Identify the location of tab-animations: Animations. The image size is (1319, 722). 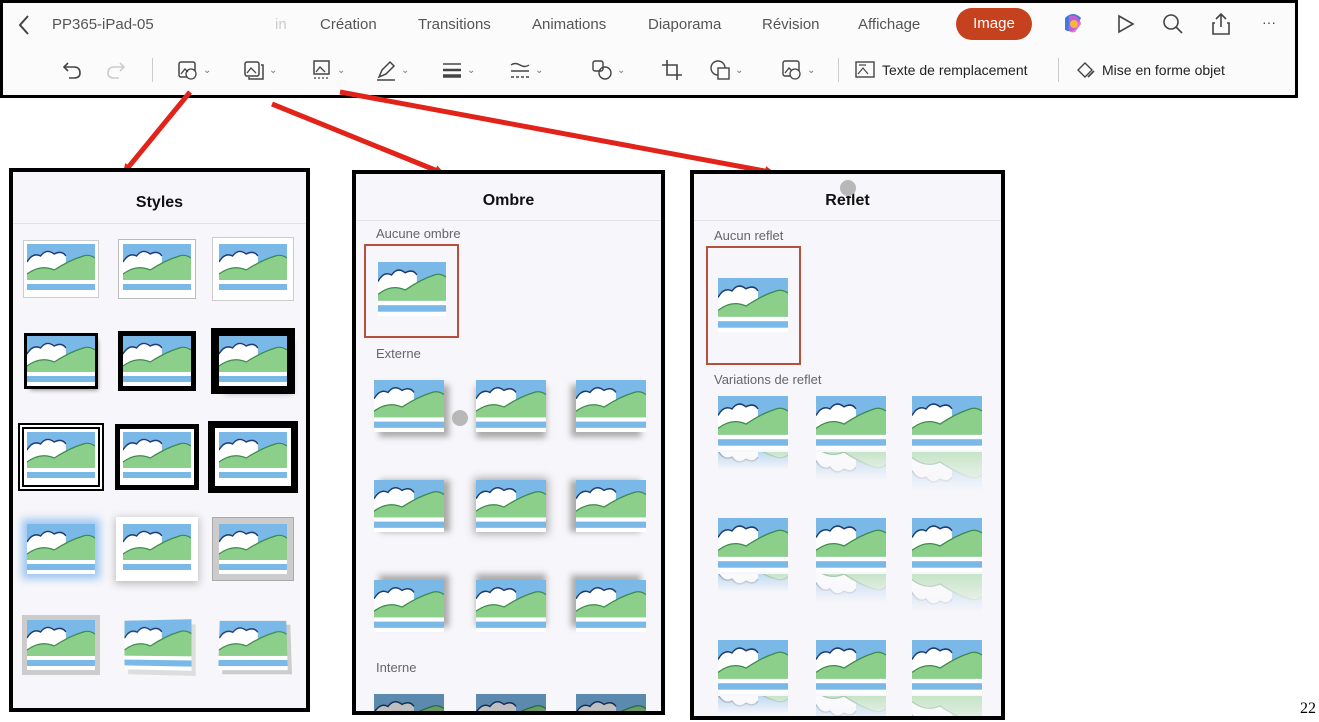
(569, 24).